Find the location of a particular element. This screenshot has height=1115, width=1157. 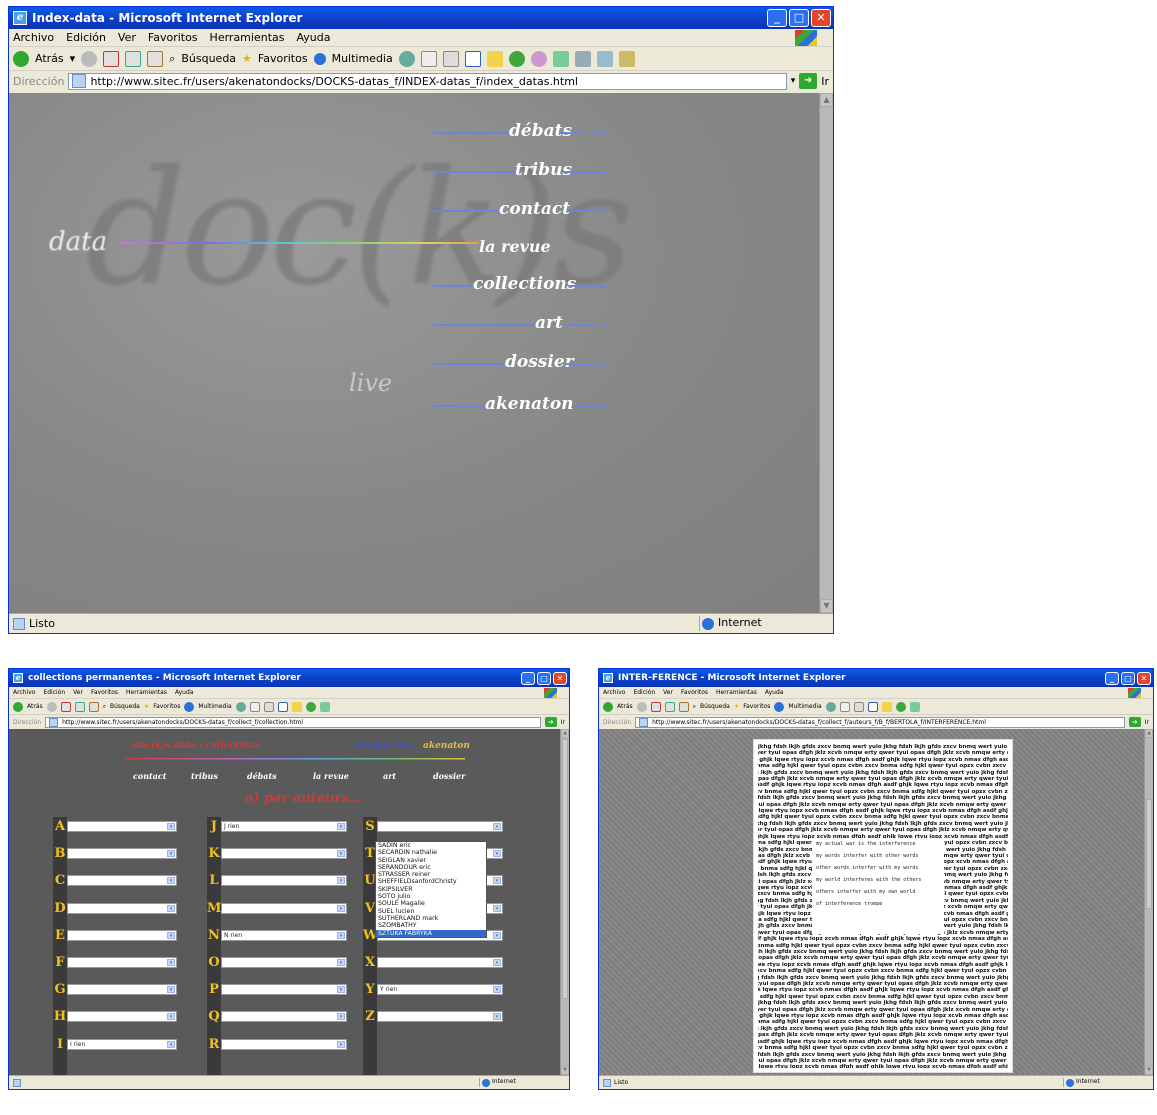

dropdown-option: SHEFFIELDsanfordChristy is located at coordinates (431, 881).